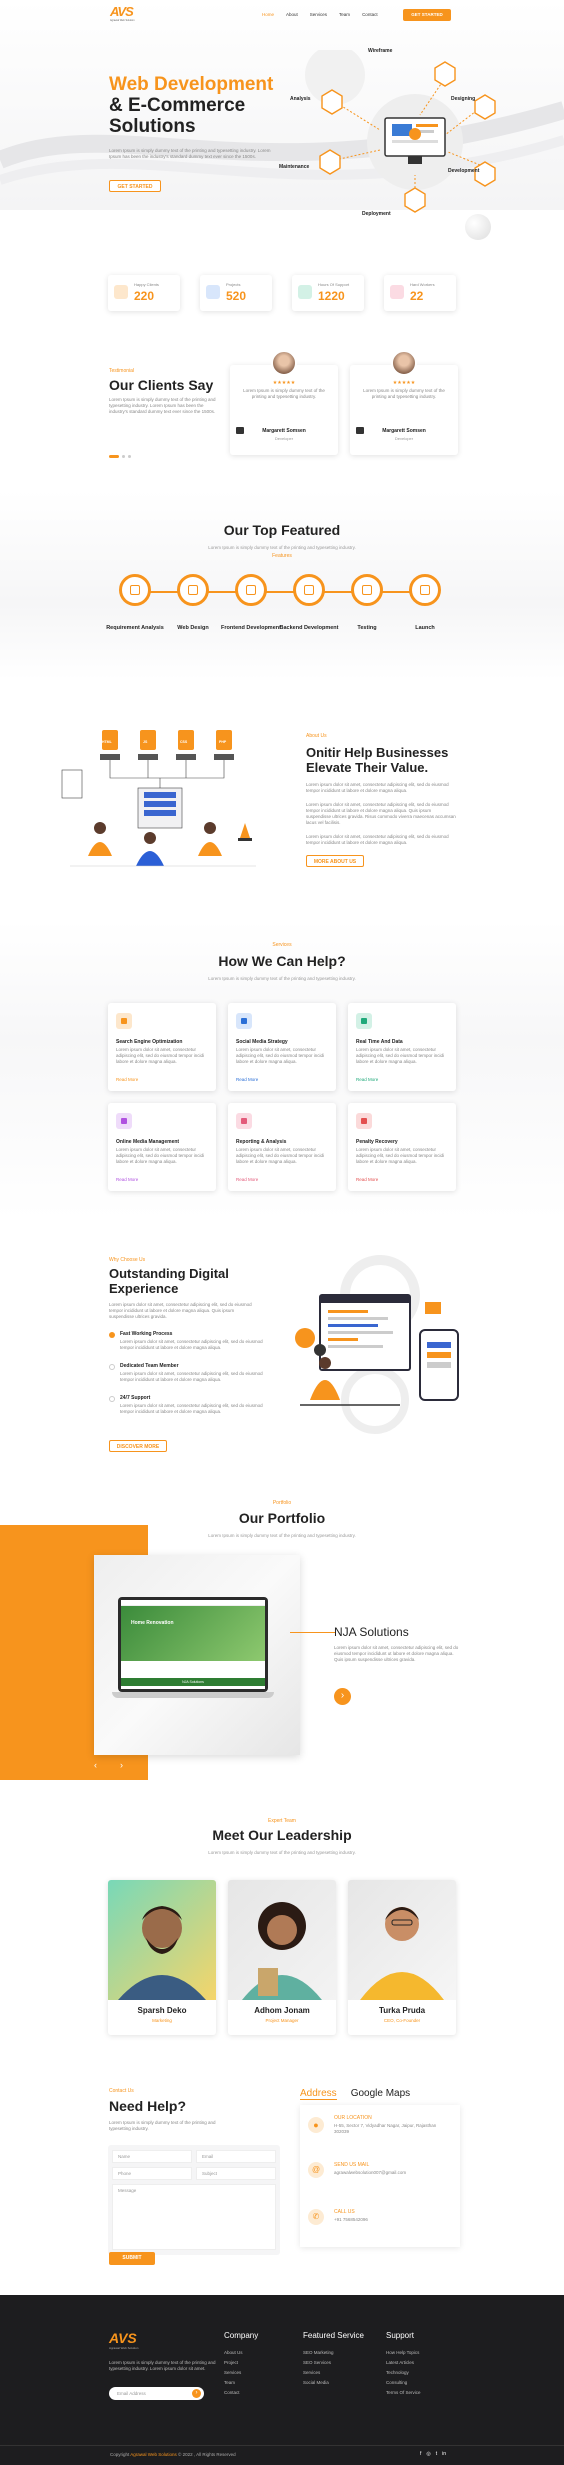  What do you see at coordinates (427, 15) in the screenshot?
I see `nav-get-started-button: GET STARTED` at bounding box center [427, 15].